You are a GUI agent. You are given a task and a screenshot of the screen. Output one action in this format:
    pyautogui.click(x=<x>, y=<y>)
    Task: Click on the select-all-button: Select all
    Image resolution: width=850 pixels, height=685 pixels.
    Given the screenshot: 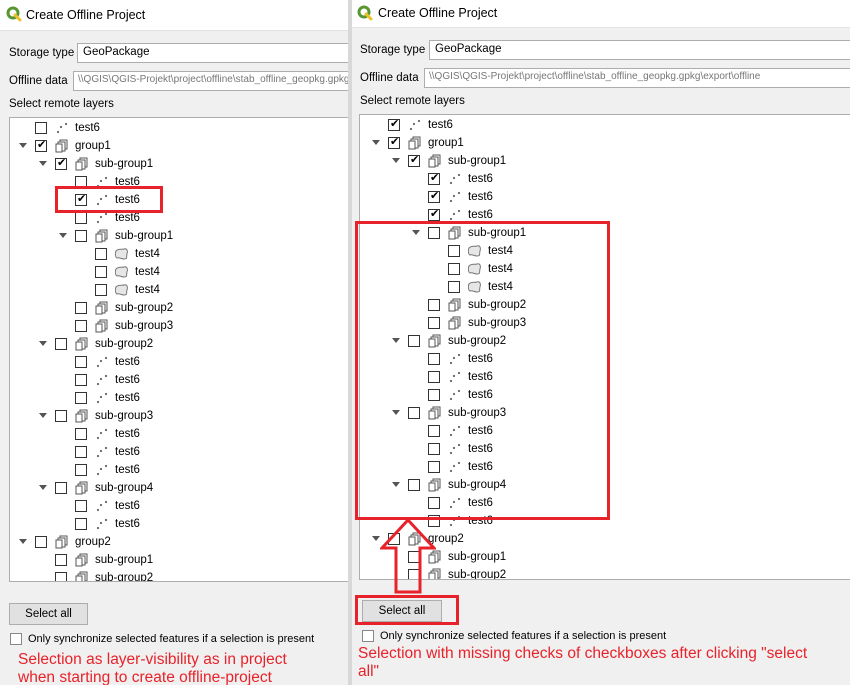 What is the action you would take?
    pyautogui.click(x=48, y=614)
    